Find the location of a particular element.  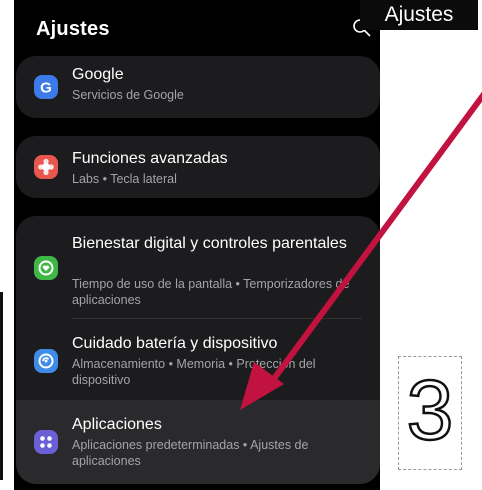

svg-text: G is located at coordinates (46, 88).